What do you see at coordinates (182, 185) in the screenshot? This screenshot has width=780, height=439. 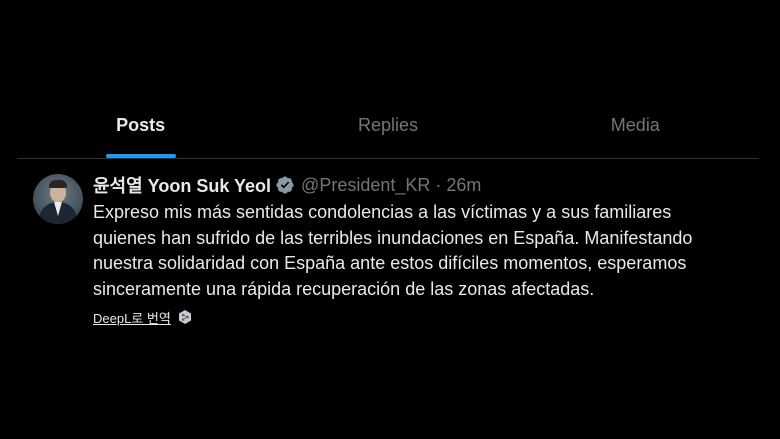 I see `display-name: 윤석열 Yoon Suk Yeol` at bounding box center [182, 185].